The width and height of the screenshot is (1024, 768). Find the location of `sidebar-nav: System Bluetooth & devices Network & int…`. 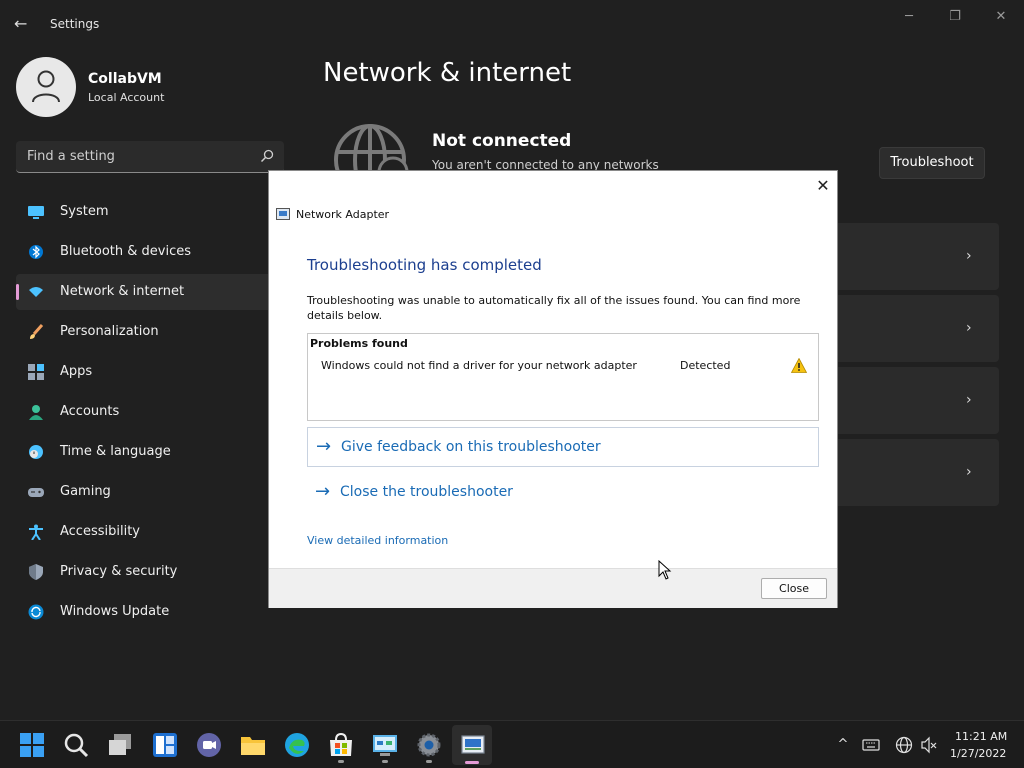

sidebar-nav: System Bluetooth & devices Network & int… is located at coordinates (150, 414).